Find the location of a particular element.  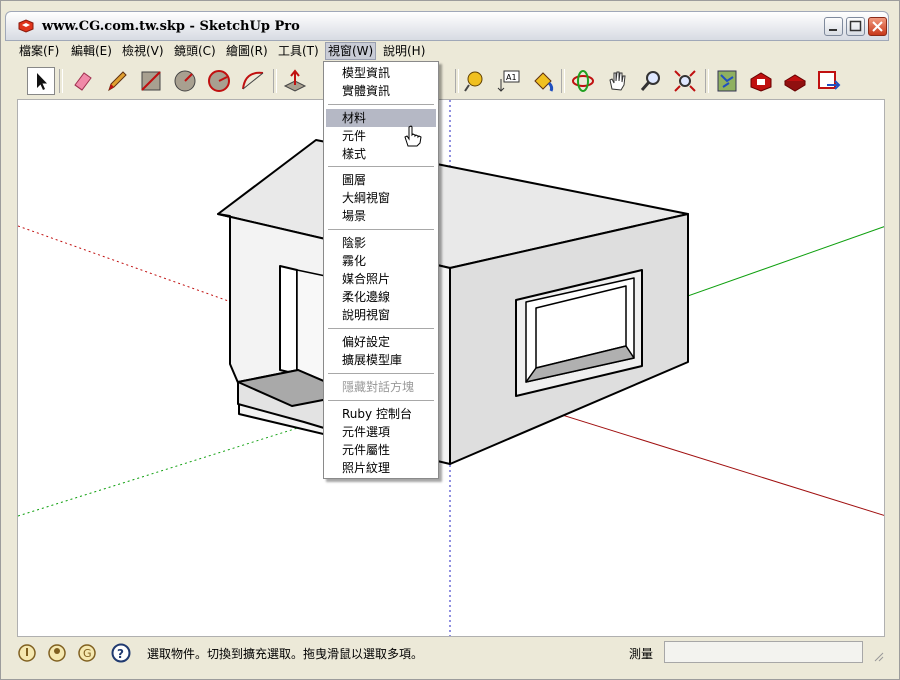

select-icon is located at coordinates (42, 81).